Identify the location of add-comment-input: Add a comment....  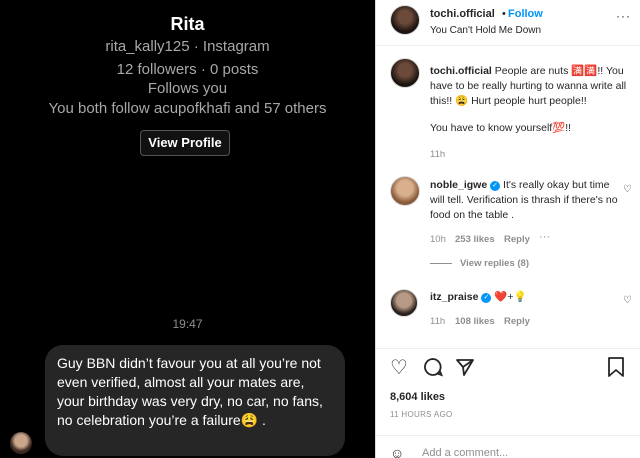
(465, 452).